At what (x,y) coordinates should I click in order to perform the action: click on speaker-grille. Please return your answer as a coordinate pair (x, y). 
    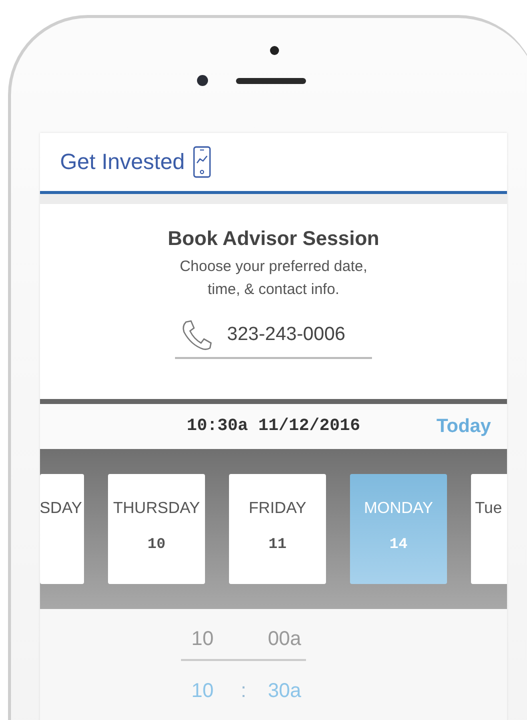
    Looking at the image, I should click on (271, 81).